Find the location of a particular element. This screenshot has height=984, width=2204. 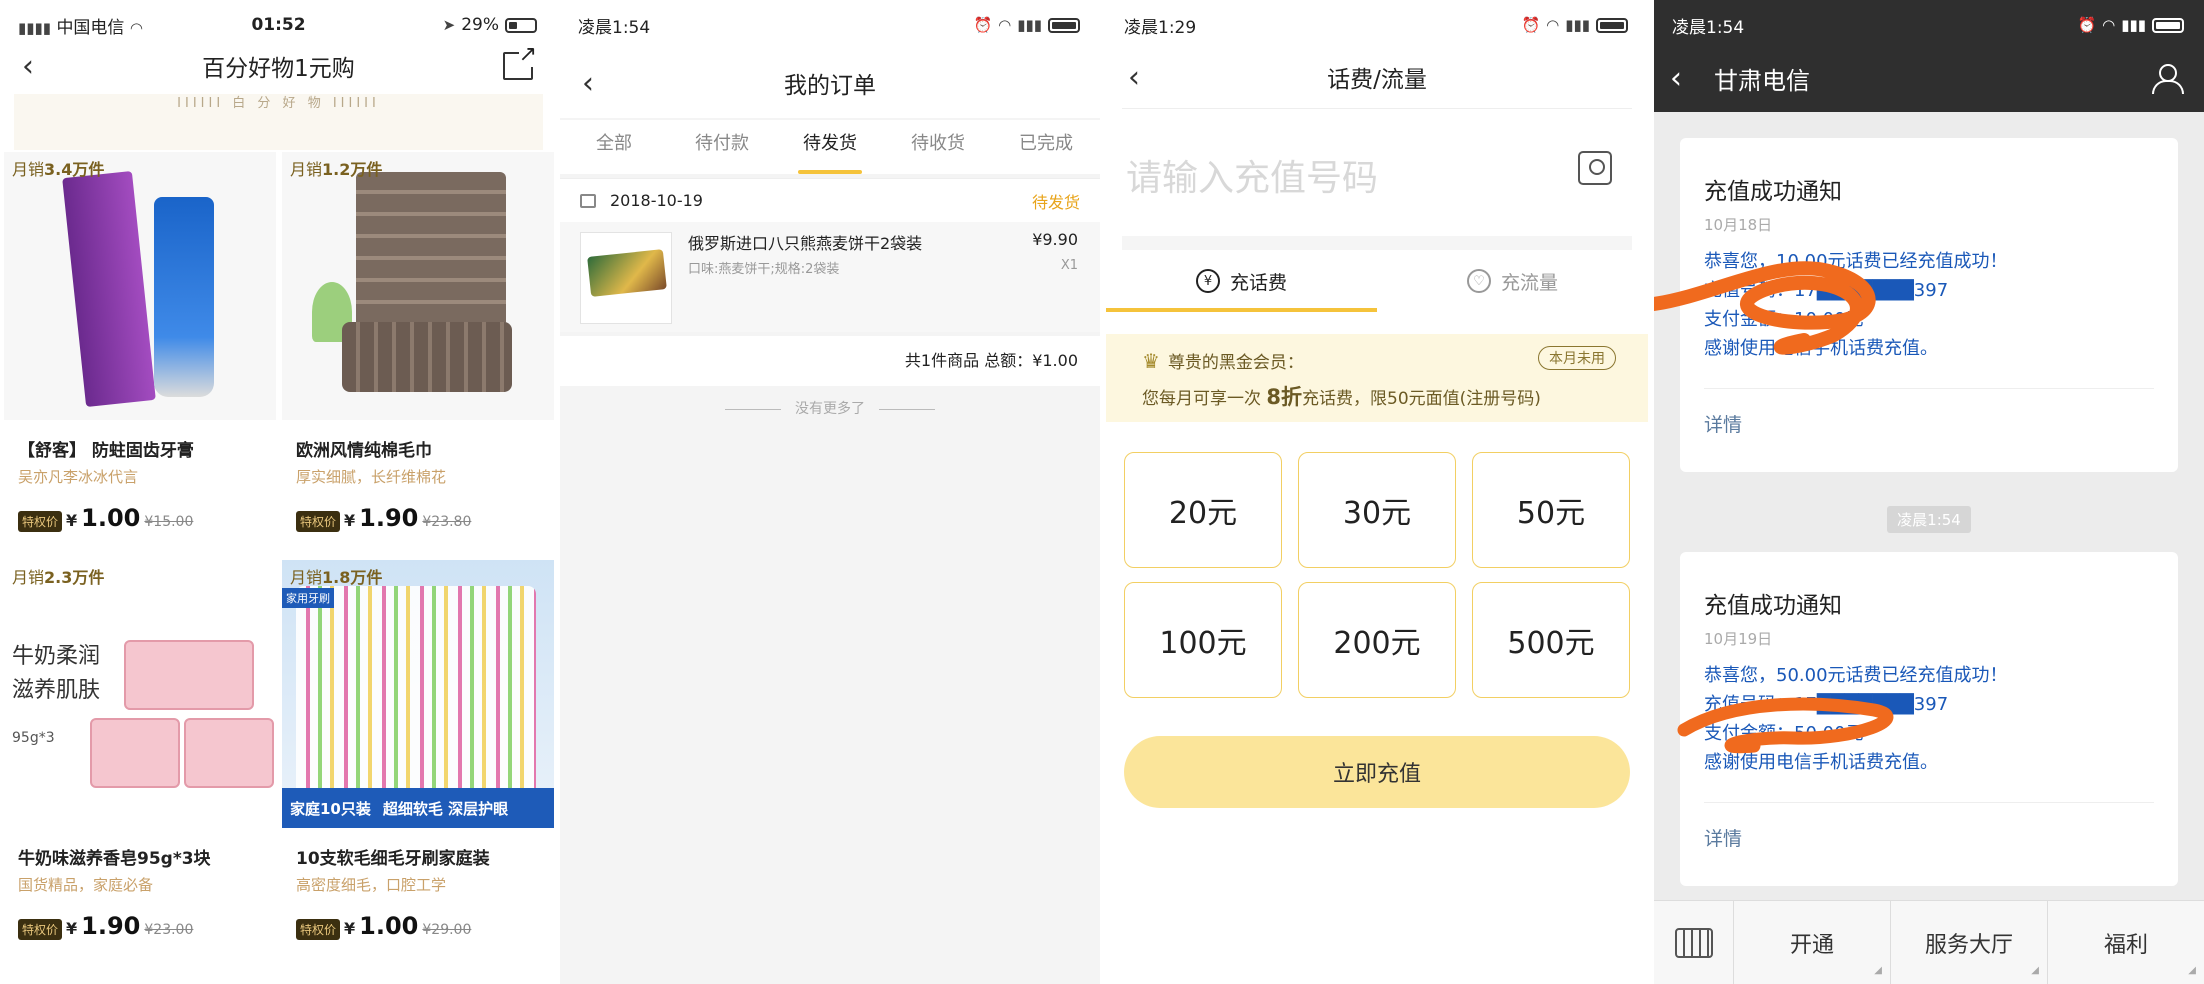

toothpaste-box-image is located at coordinates (109, 289).